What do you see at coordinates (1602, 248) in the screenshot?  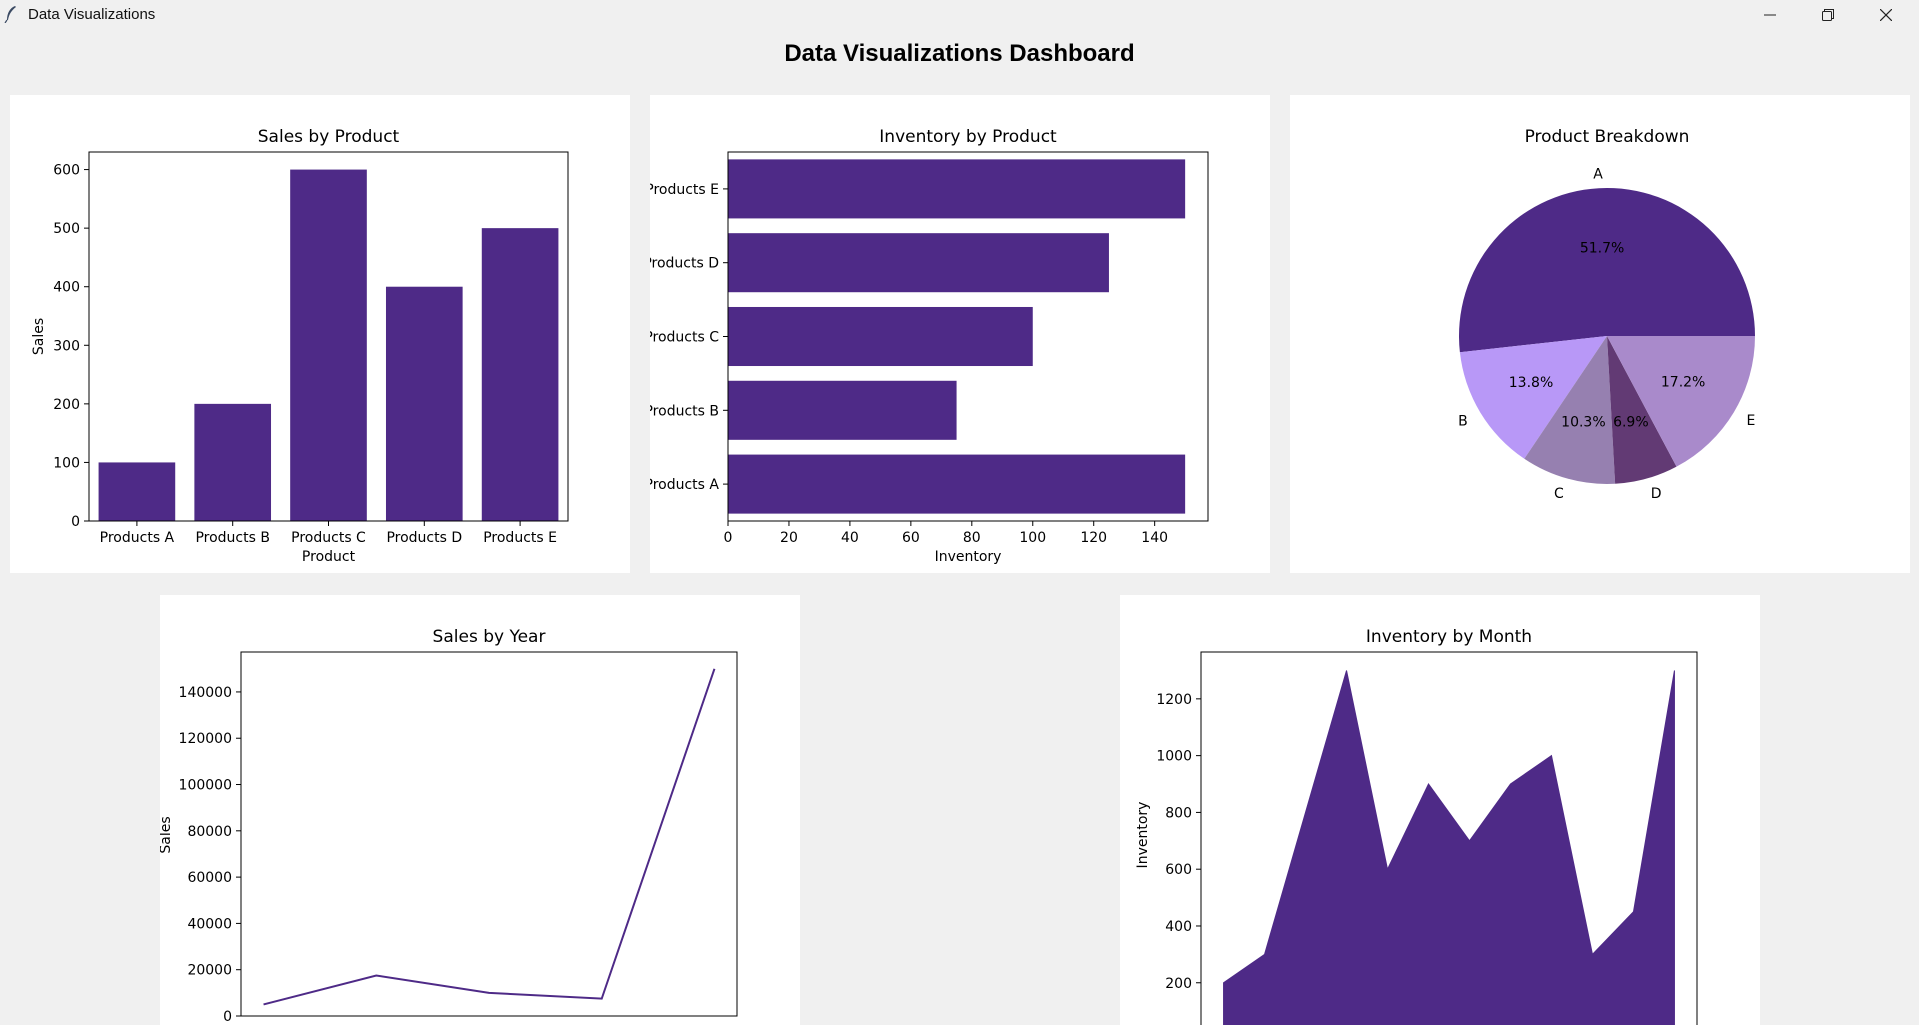 I see `pie-percent-label: 51.7%` at bounding box center [1602, 248].